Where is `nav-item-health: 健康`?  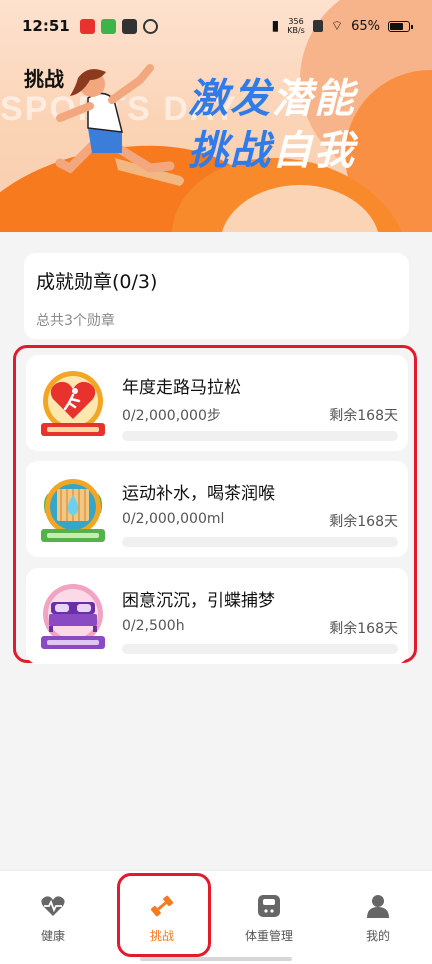
nav-item-health: 健康 is located at coordinates (53, 918).